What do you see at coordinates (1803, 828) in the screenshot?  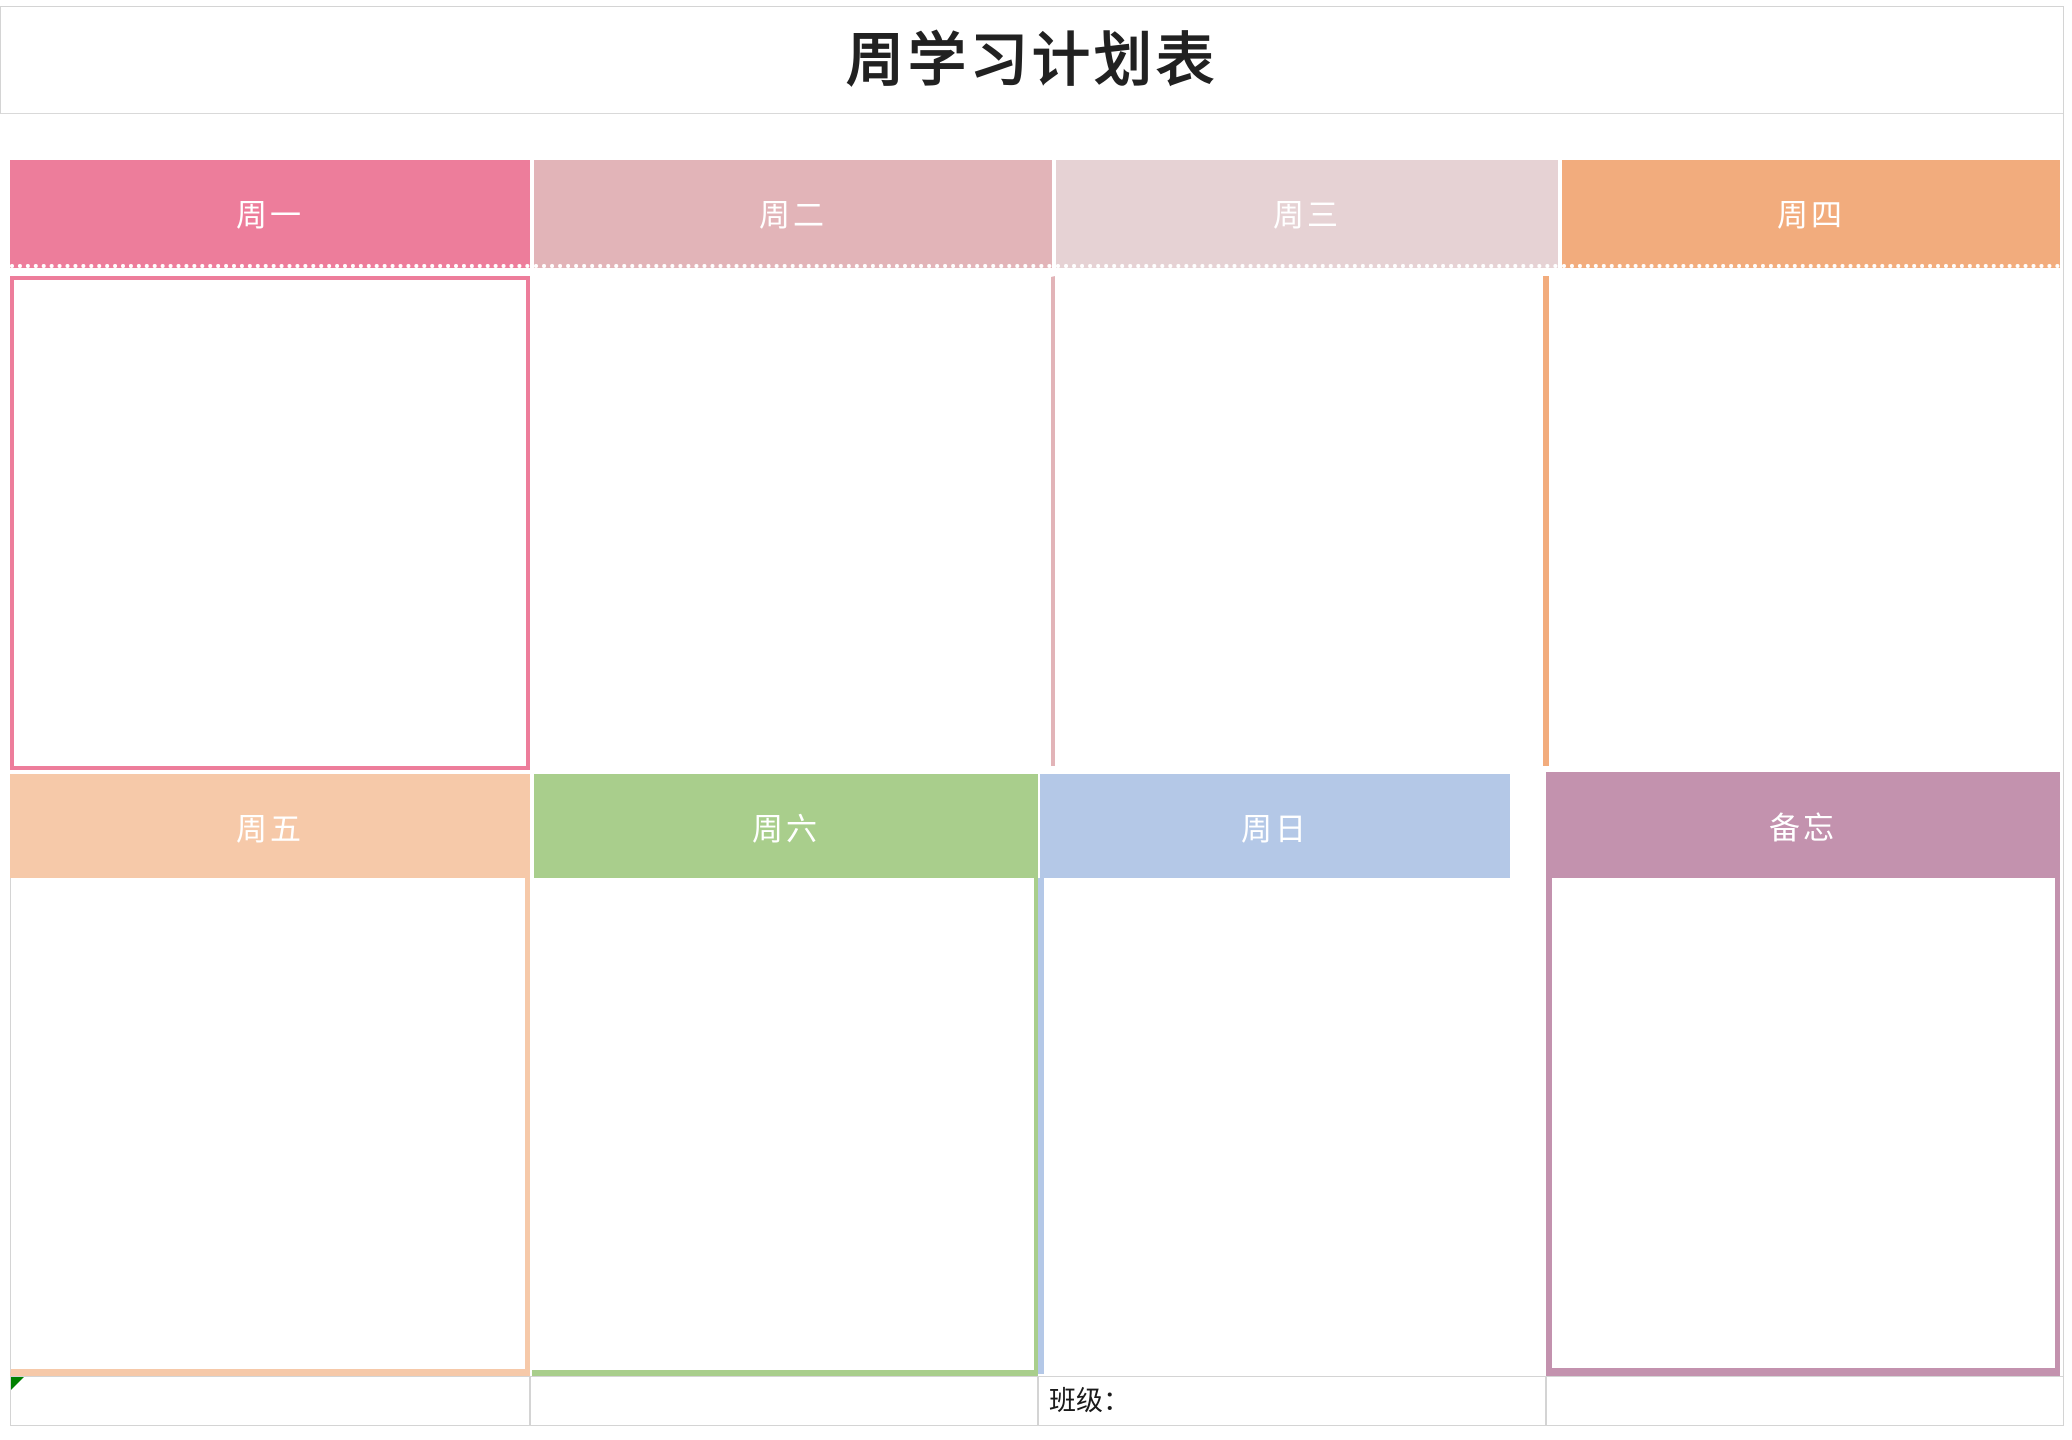 I see `day-header-memo-label: 备忘` at bounding box center [1803, 828].